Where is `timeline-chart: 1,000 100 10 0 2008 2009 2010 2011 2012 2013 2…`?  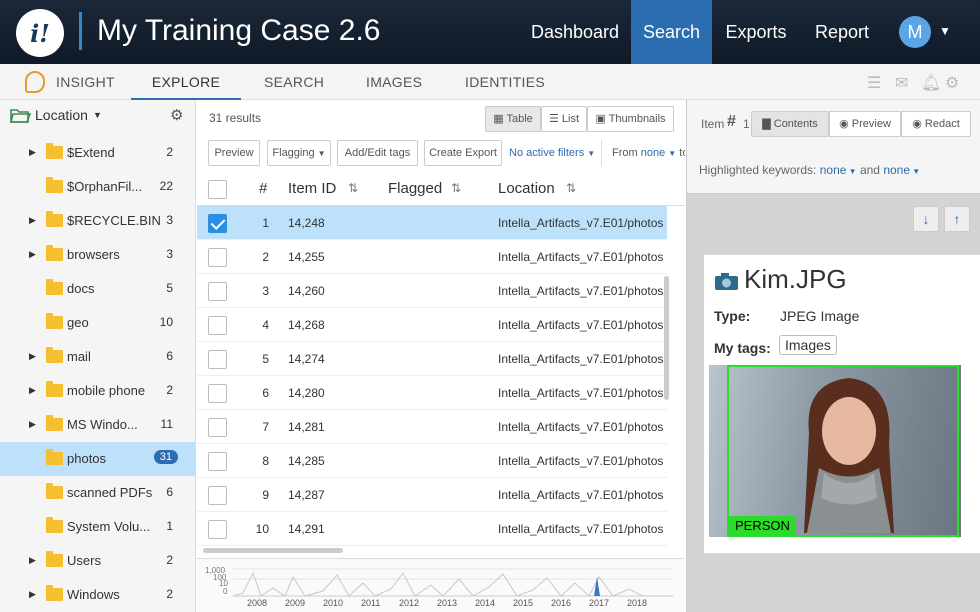
timeline-chart: 1,000 100 10 0 2008 2009 2010 2011 2012 2013 2… is located at coordinates (441, 585).